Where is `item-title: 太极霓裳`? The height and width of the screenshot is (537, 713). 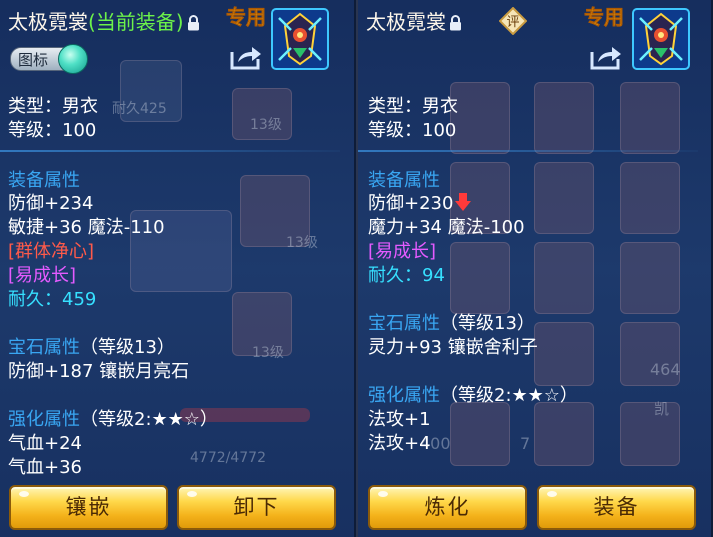 item-title: 太极霓裳 is located at coordinates (414, 21).